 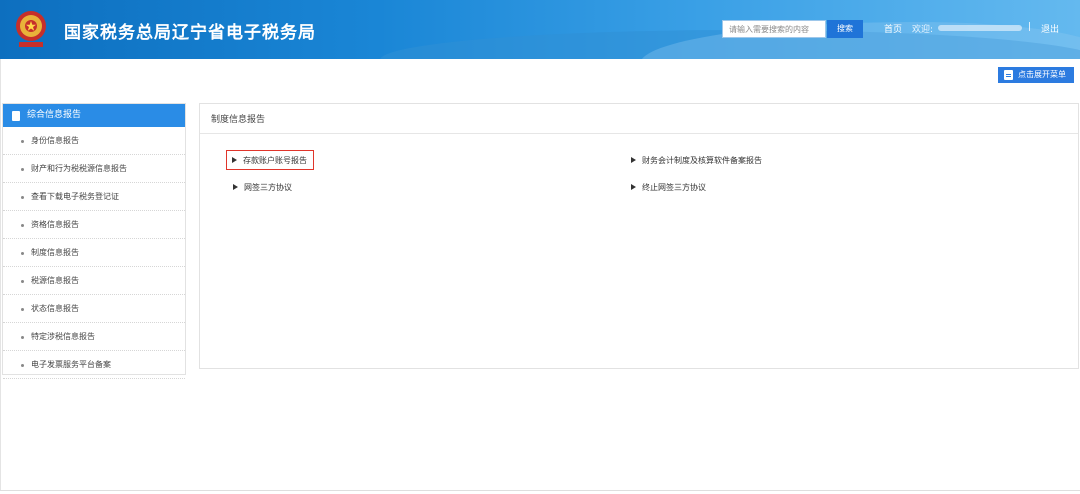 What do you see at coordinates (55, 140) in the screenshot?
I see `sidebar-item-label: 身份信息报告` at bounding box center [55, 140].